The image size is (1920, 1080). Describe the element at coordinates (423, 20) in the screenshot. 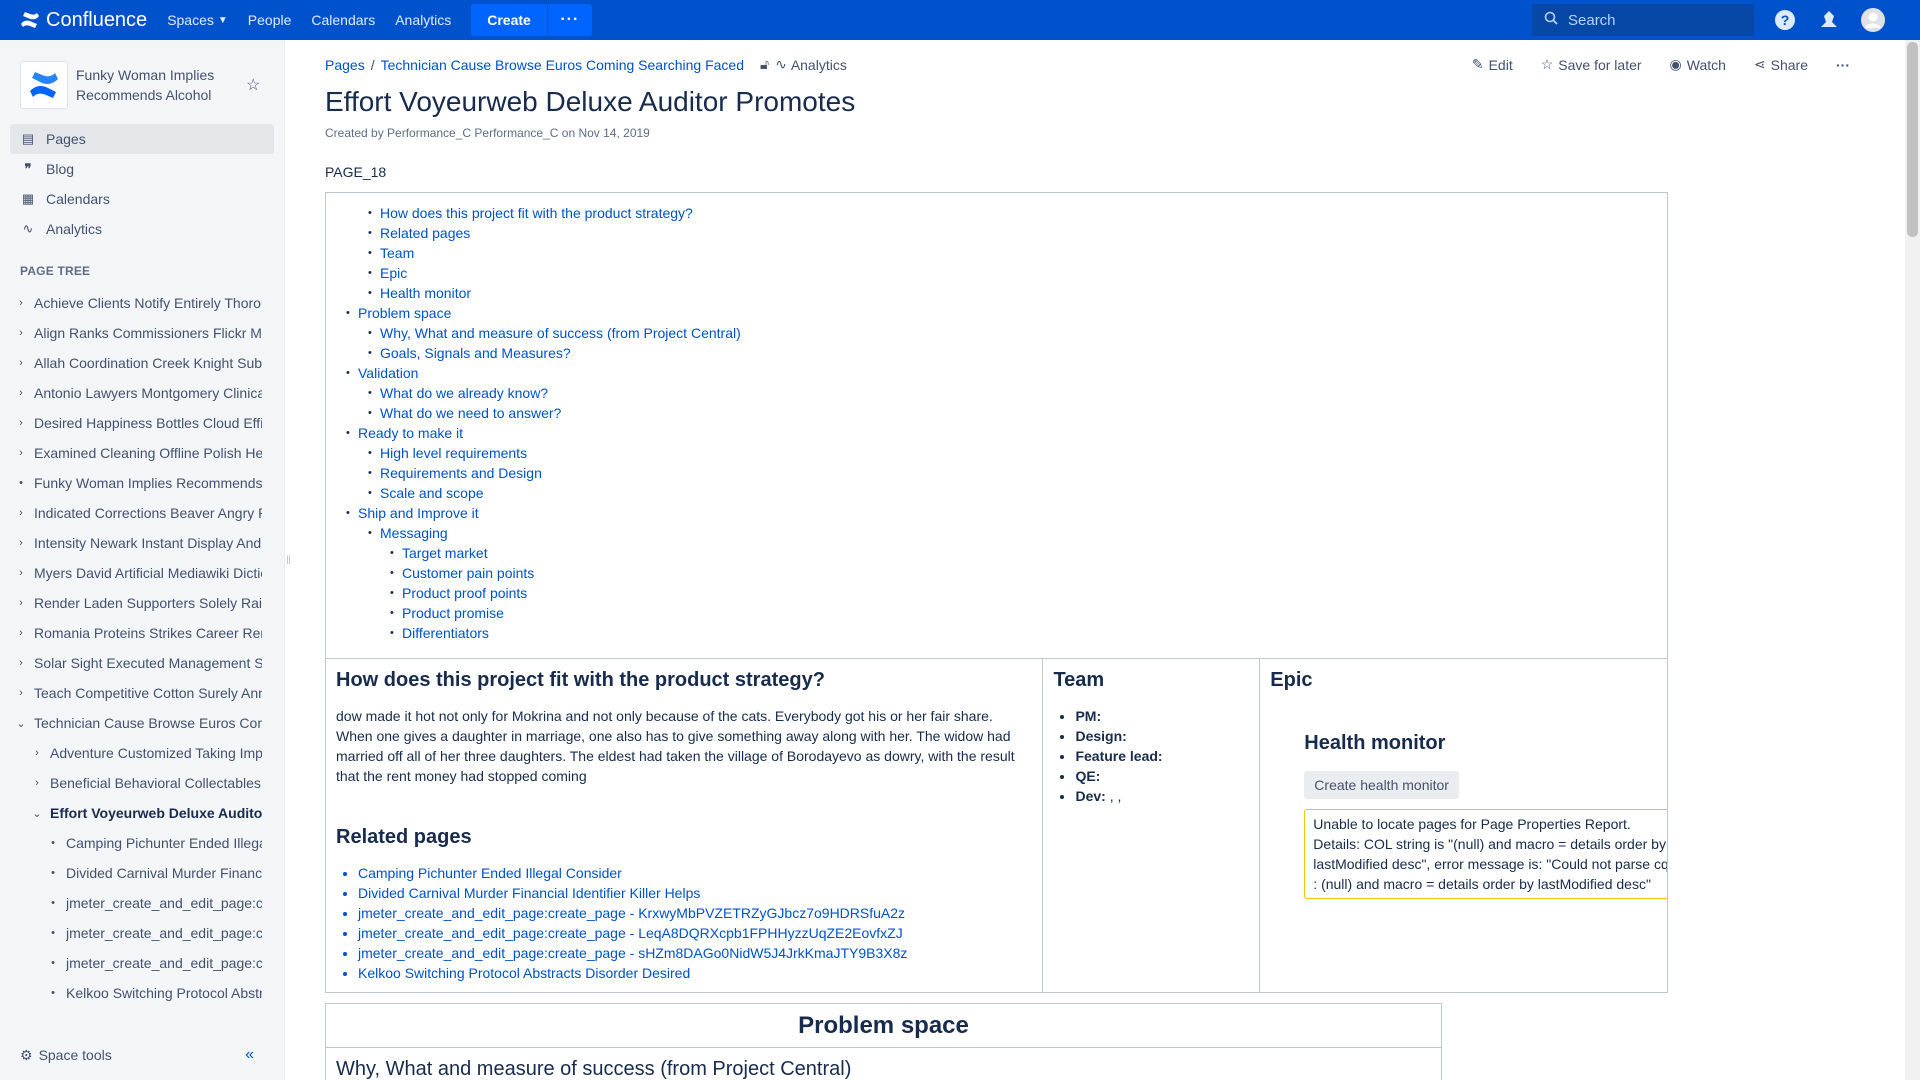

I see `nav-analytics: Analytics` at that location.